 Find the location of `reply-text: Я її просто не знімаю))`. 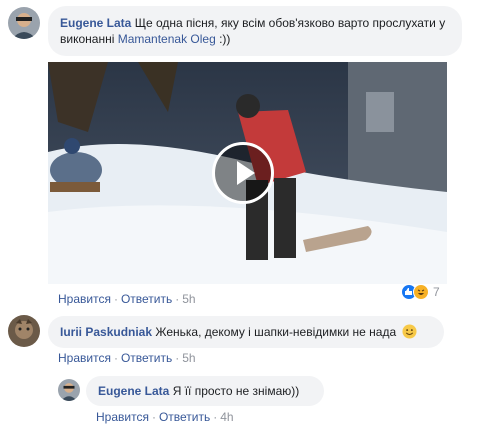

reply-text: Я її просто не знімаю)) is located at coordinates (236, 391).